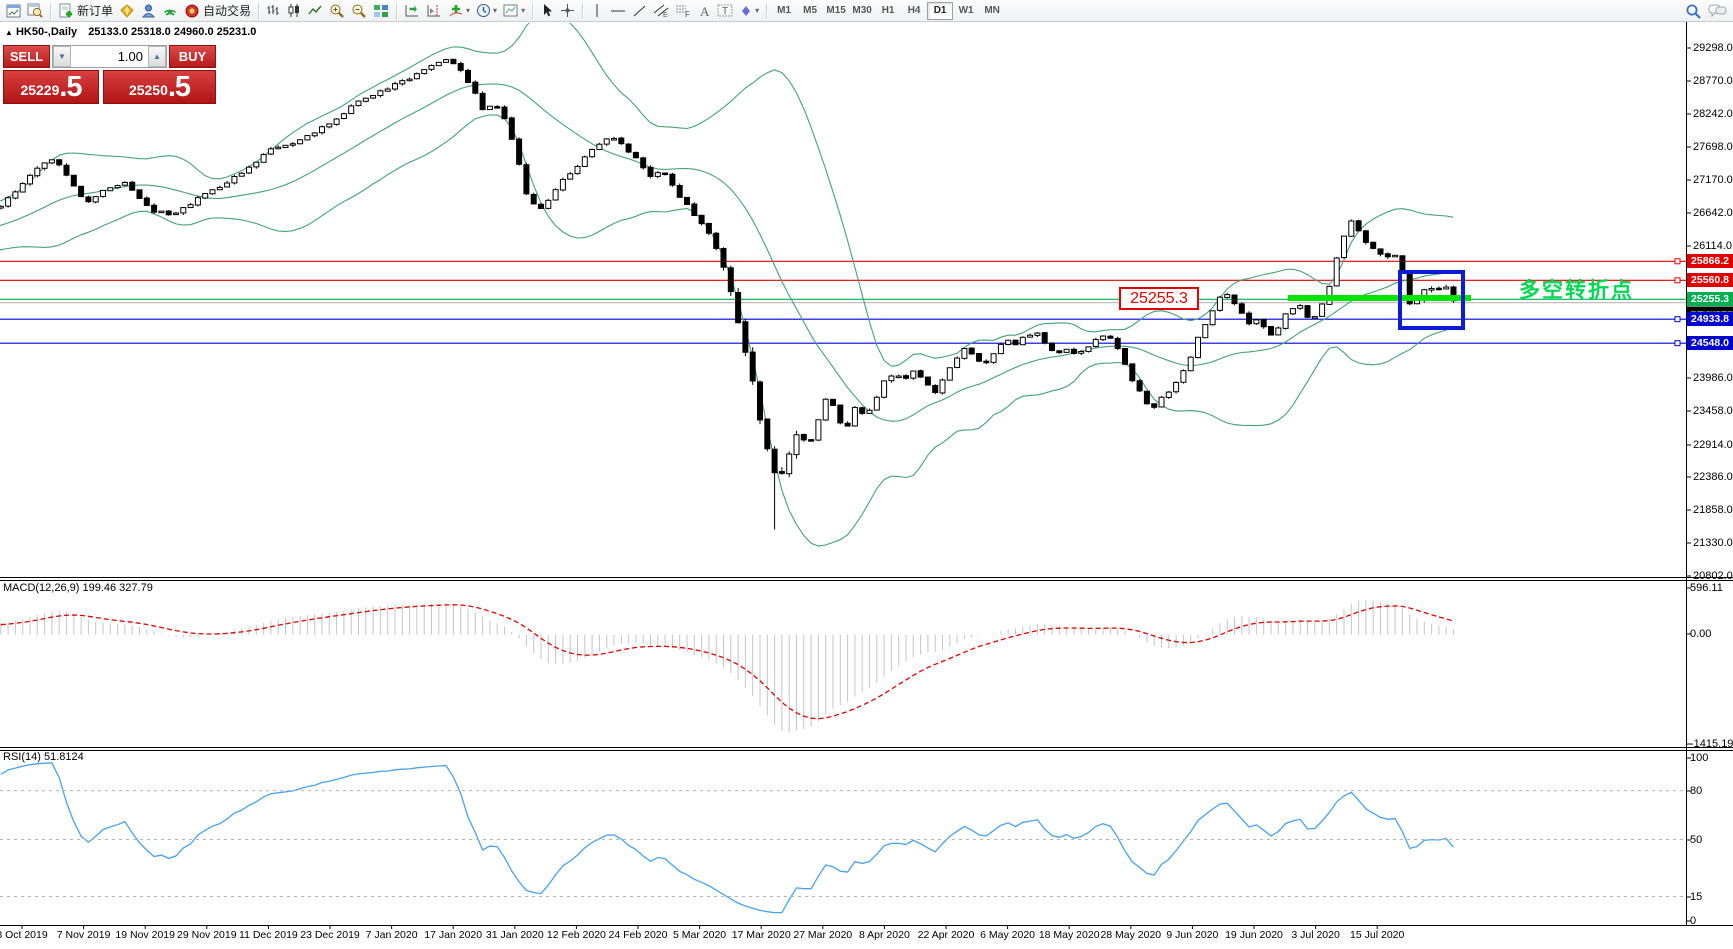 This screenshot has width=1733, height=949. Describe the element at coordinates (1713, 147) in the screenshot. I see `price-axis-label: 27698.0` at that location.